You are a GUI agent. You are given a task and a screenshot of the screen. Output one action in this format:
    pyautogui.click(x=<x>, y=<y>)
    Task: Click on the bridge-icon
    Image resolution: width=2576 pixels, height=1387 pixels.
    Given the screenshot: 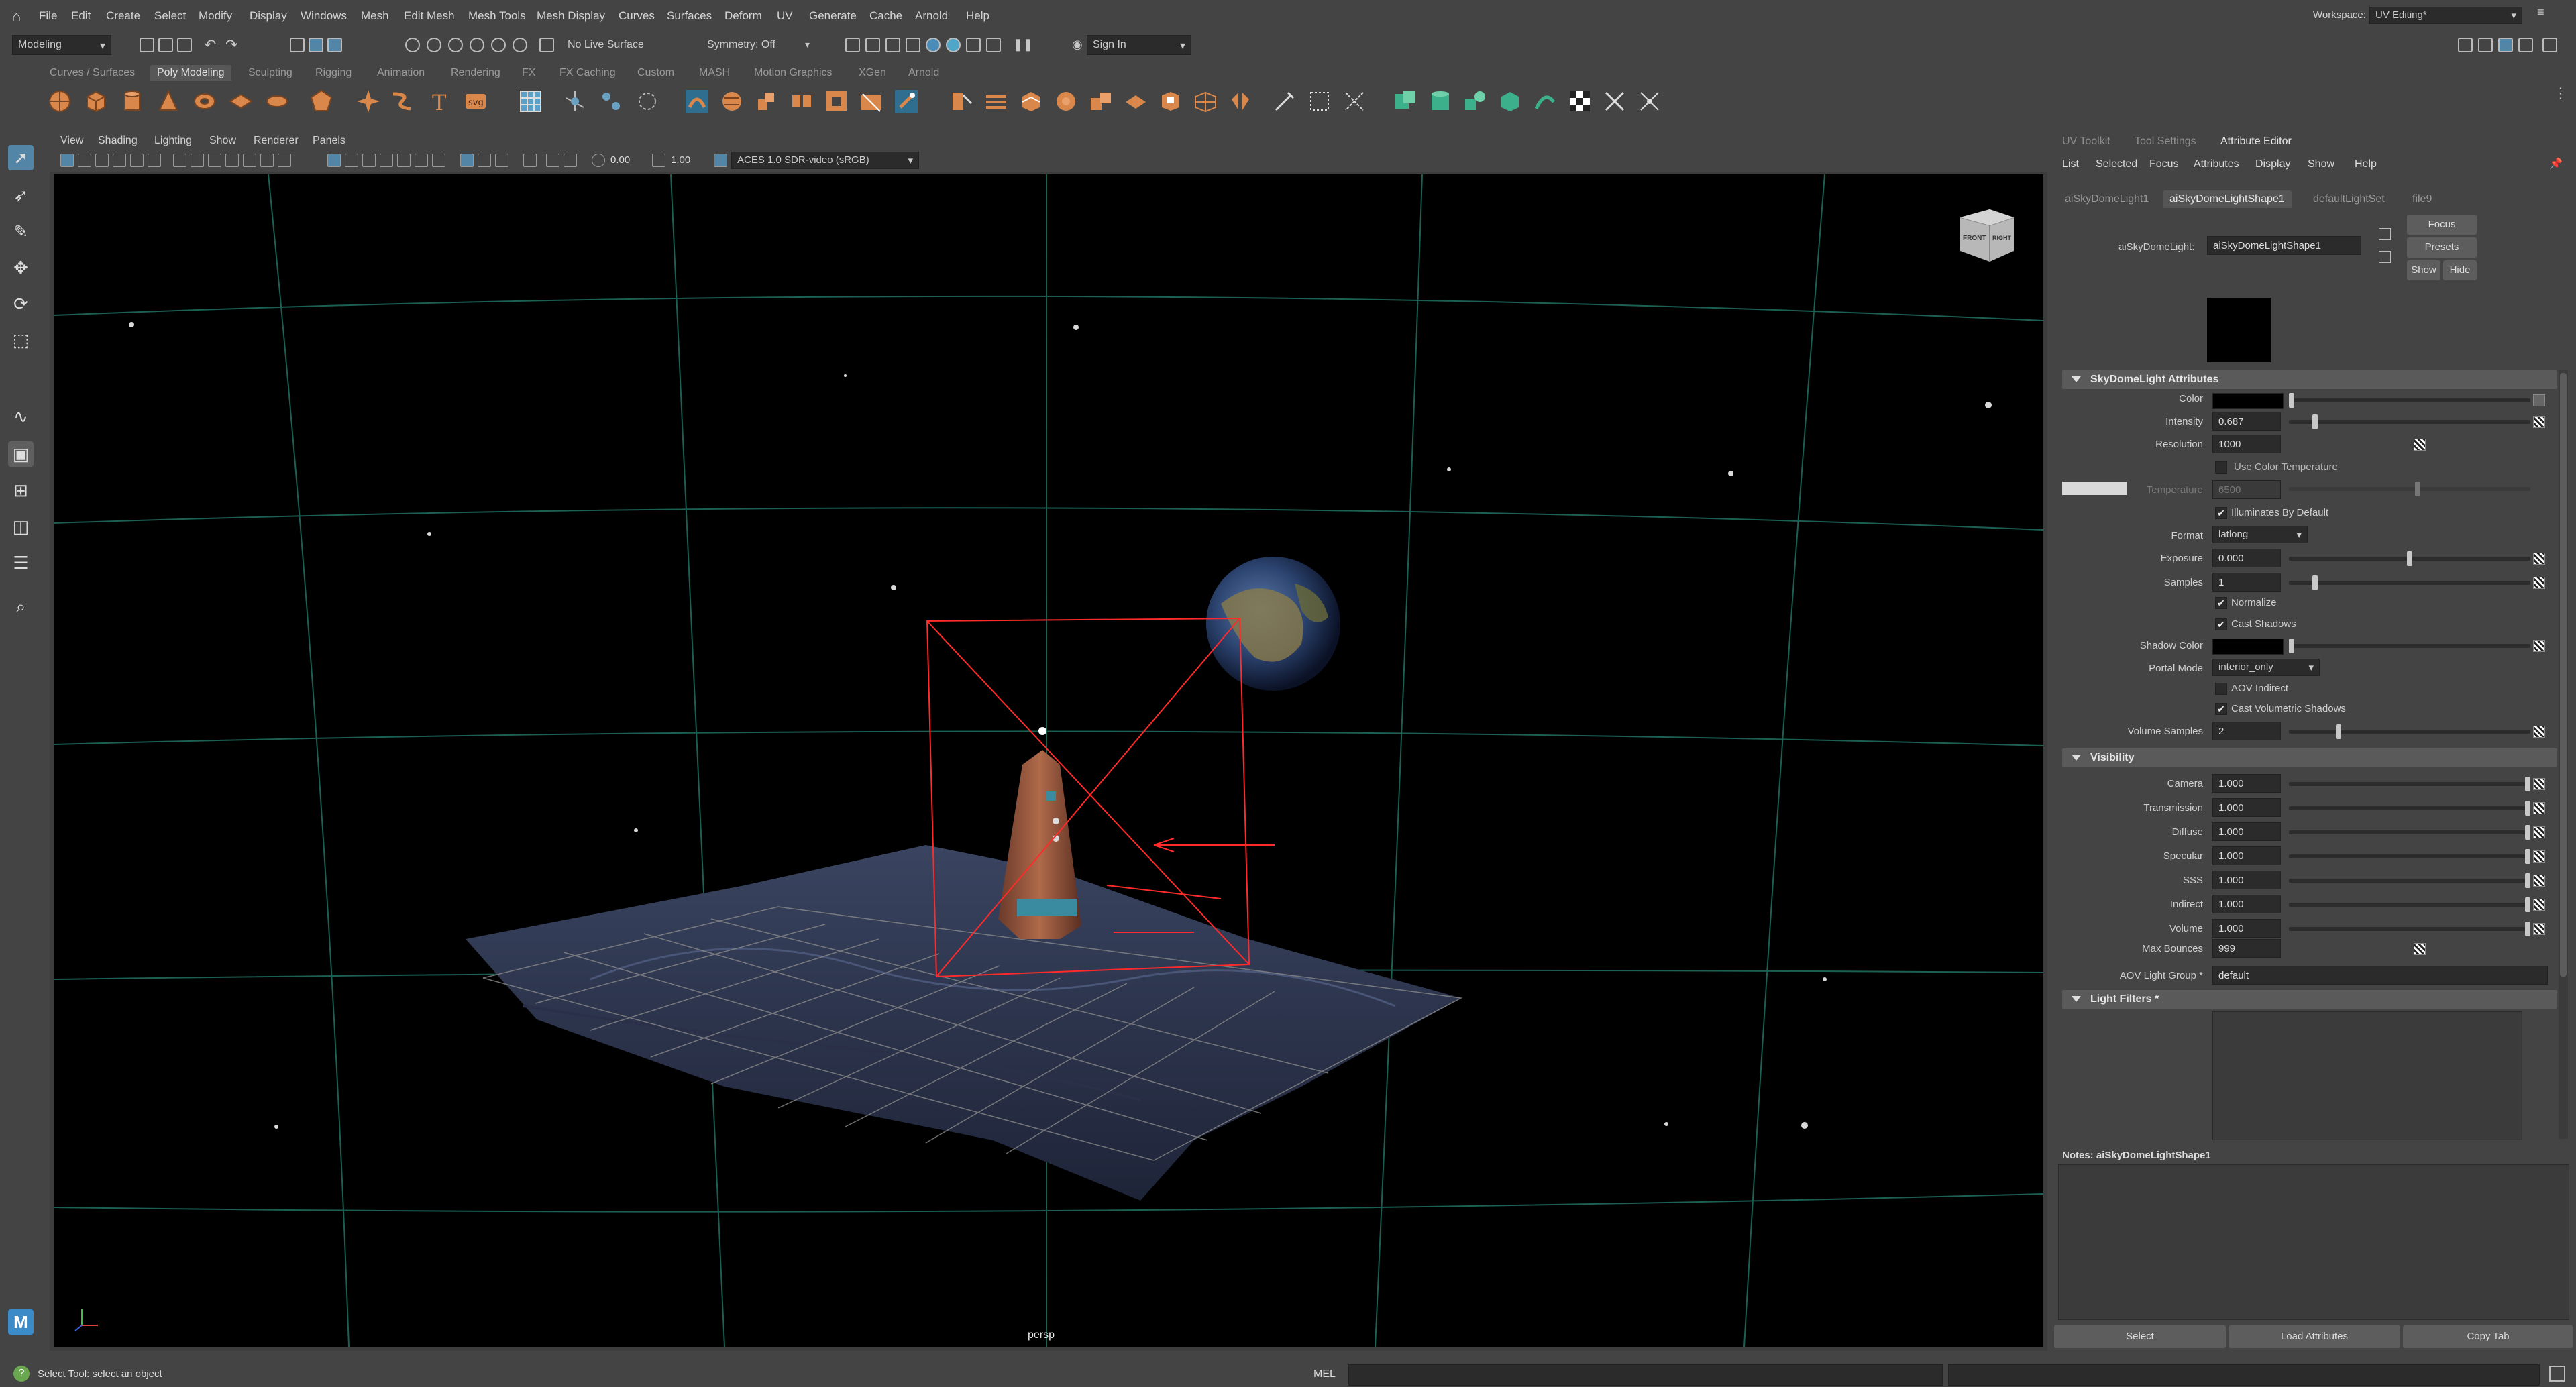 What is the action you would take?
    pyautogui.click(x=697, y=101)
    